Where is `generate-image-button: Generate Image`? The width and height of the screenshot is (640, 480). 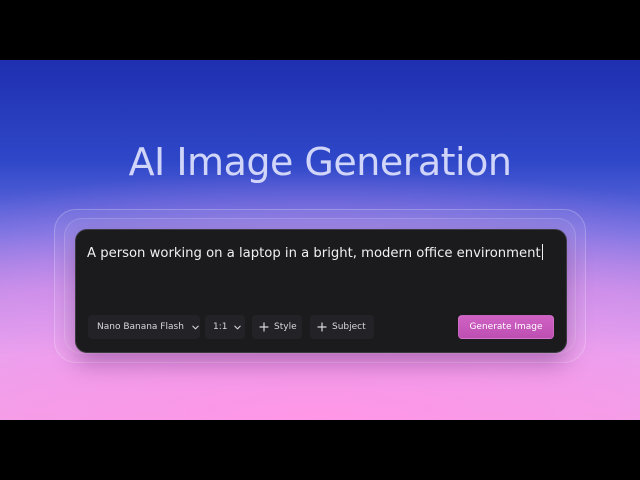 generate-image-button: Generate Image is located at coordinates (506, 327).